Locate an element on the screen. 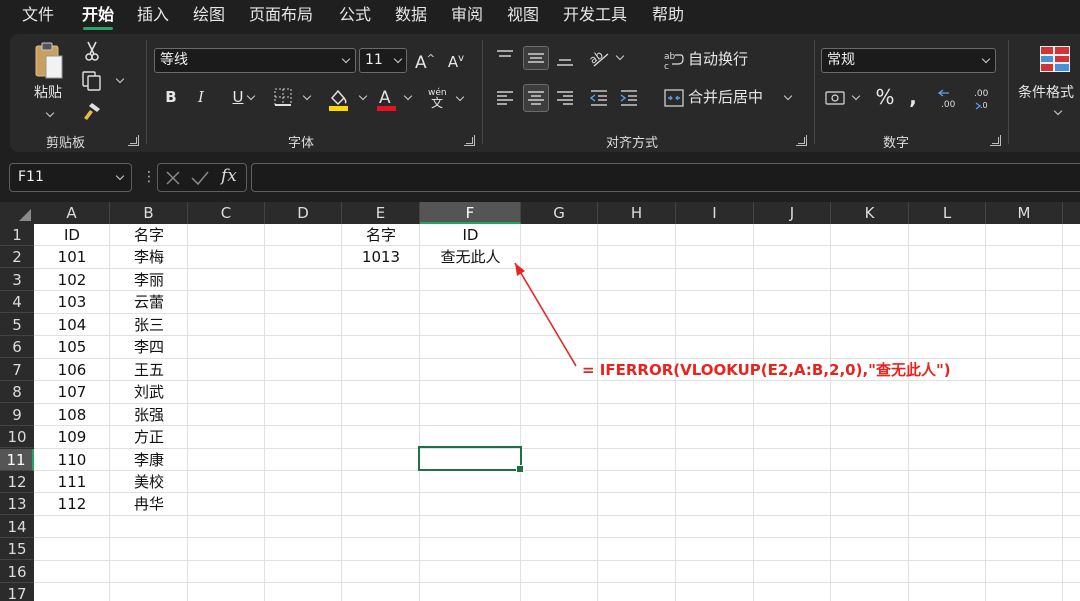  cancel-icon is located at coordinates (173, 178).